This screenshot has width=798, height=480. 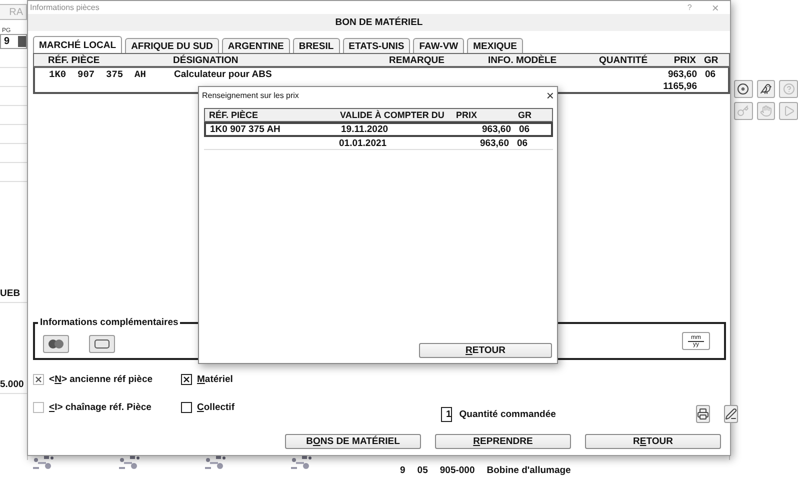 I want to click on action-button: RETOUR, so click(x=653, y=441).